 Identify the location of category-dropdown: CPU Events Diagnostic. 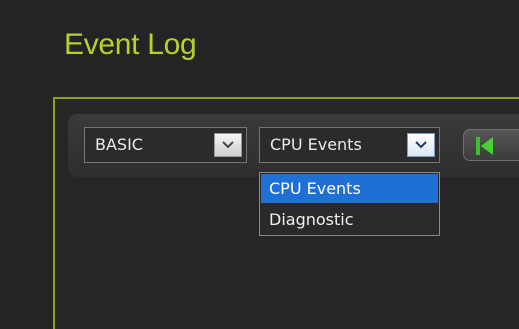
(349, 204).